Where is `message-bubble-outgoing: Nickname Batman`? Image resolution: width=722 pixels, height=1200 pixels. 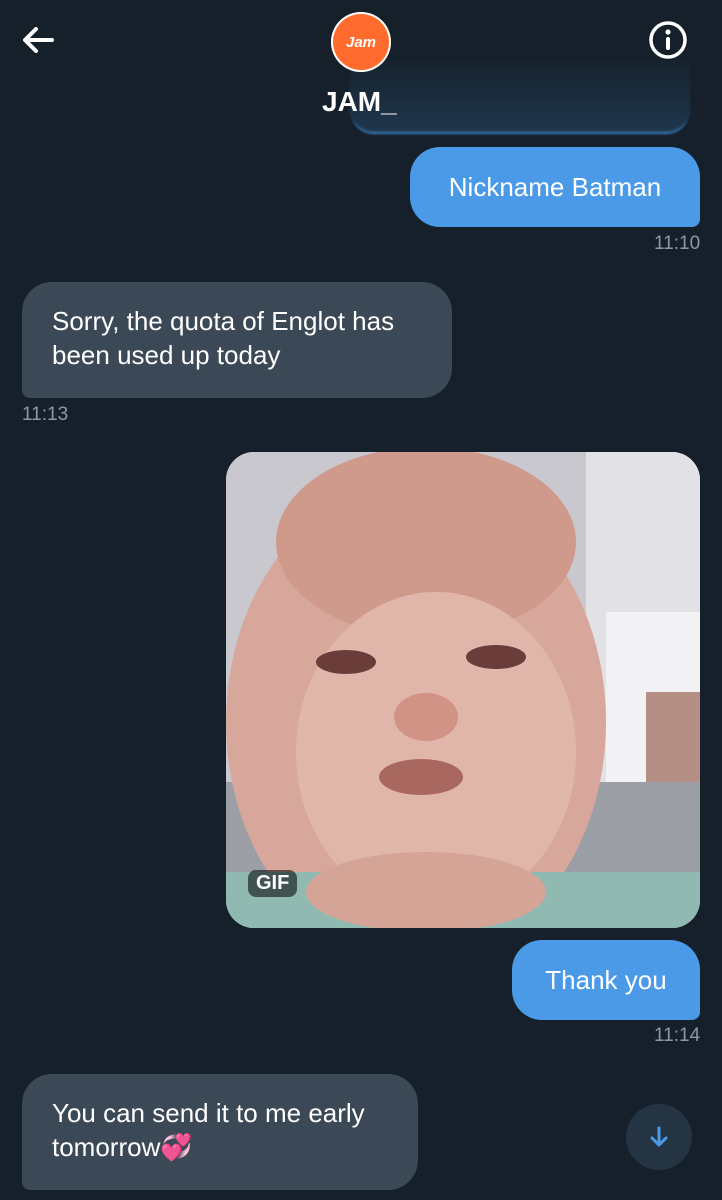
message-bubble-outgoing: Nickname Batman is located at coordinates (555, 187).